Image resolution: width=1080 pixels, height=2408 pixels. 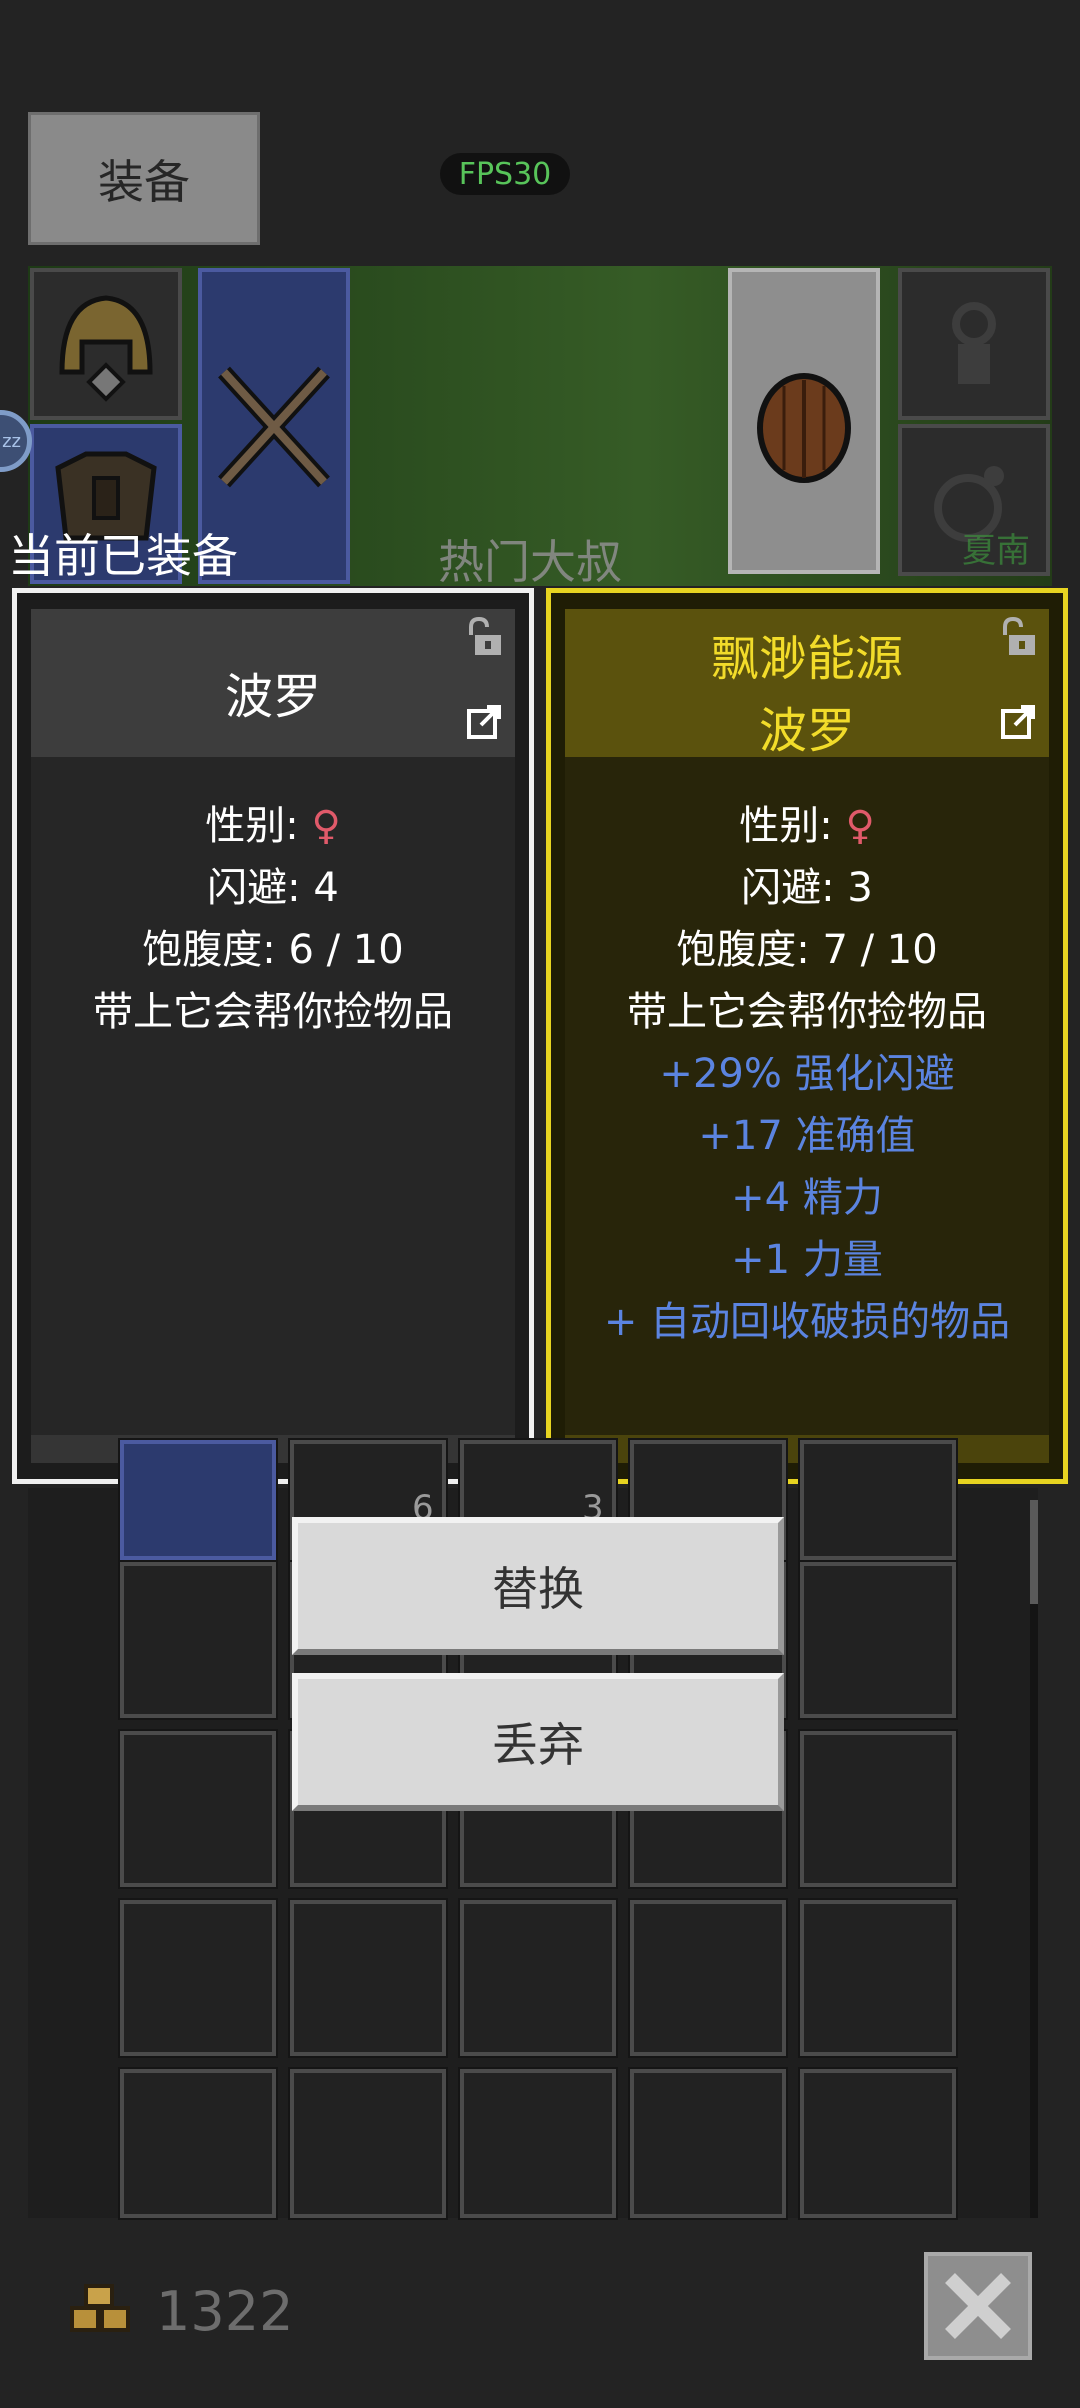 I want to click on close-icon, so click(x=978, y=2306).